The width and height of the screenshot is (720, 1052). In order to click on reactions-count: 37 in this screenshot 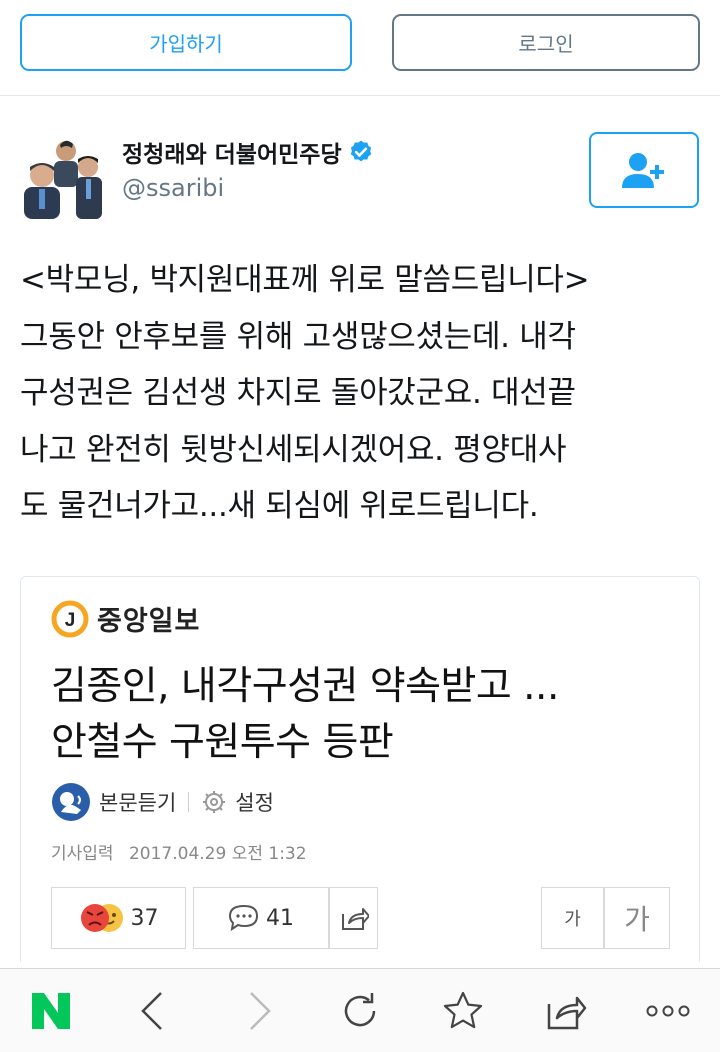, I will do `click(144, 918)`.